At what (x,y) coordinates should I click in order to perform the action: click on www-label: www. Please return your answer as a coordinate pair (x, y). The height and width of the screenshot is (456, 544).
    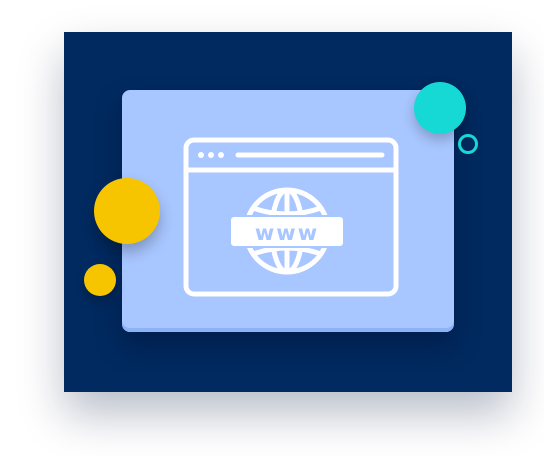
    Looking at the image, I should click on (287, 233).